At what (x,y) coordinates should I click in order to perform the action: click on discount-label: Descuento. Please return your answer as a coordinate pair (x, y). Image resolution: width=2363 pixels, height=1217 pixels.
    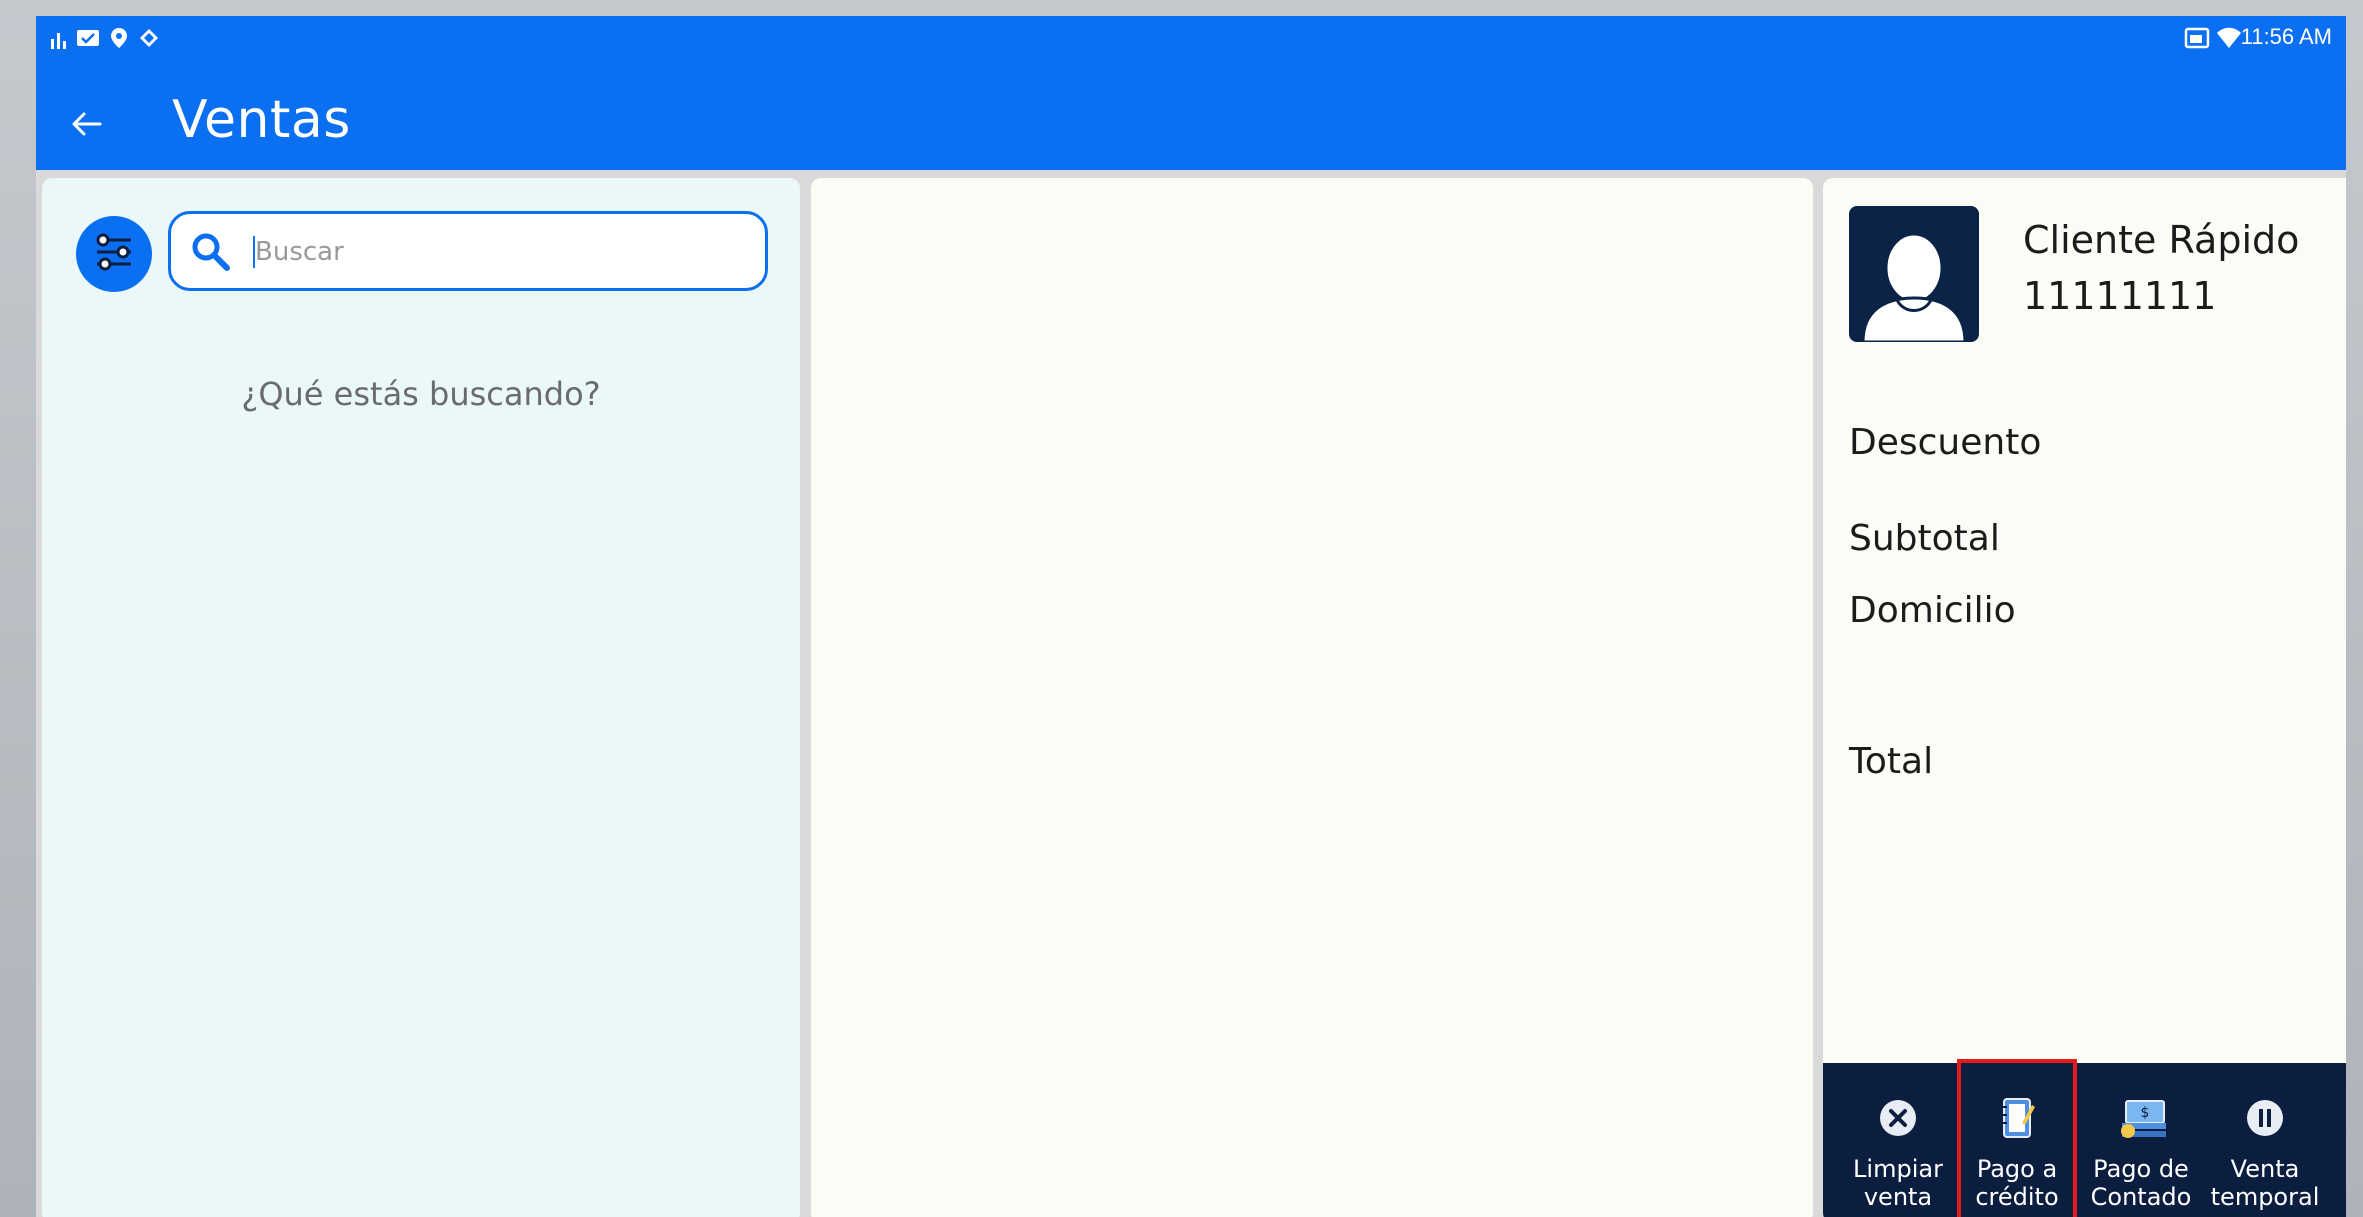
    Looking at the image, I should click on (1945, 442).